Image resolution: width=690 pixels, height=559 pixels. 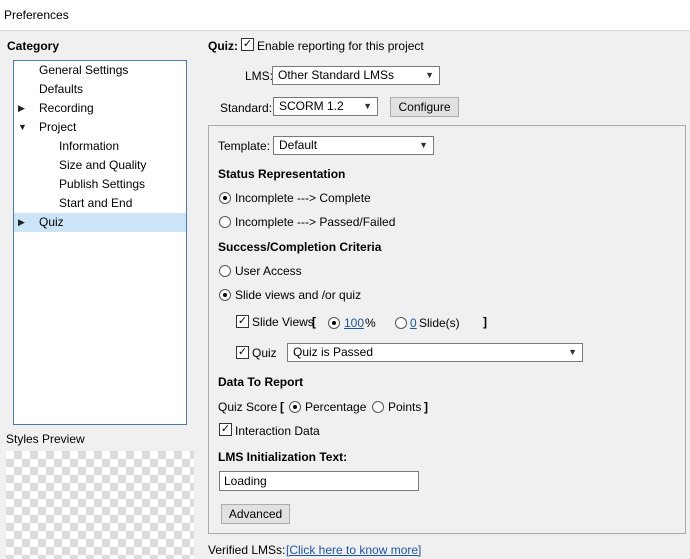 What do you see at coordinates (345, 15) in the screenshot?
I see `title-bar: Preferences` at bounding box center [345, 15].